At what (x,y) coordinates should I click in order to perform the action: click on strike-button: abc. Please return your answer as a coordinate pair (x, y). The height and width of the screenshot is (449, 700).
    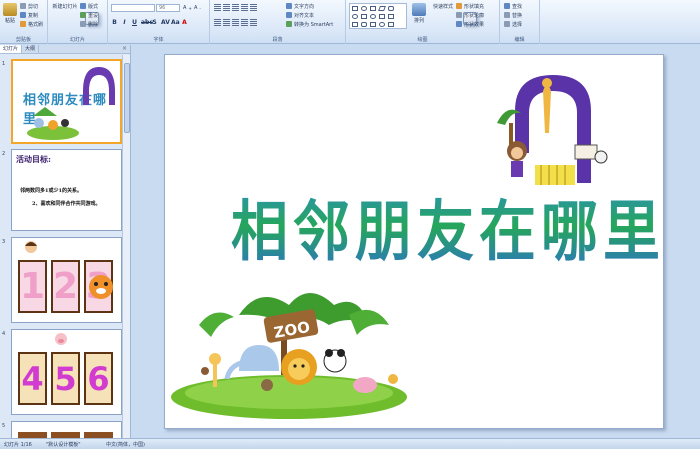
    Looking at the image, I should click on (147, 22).